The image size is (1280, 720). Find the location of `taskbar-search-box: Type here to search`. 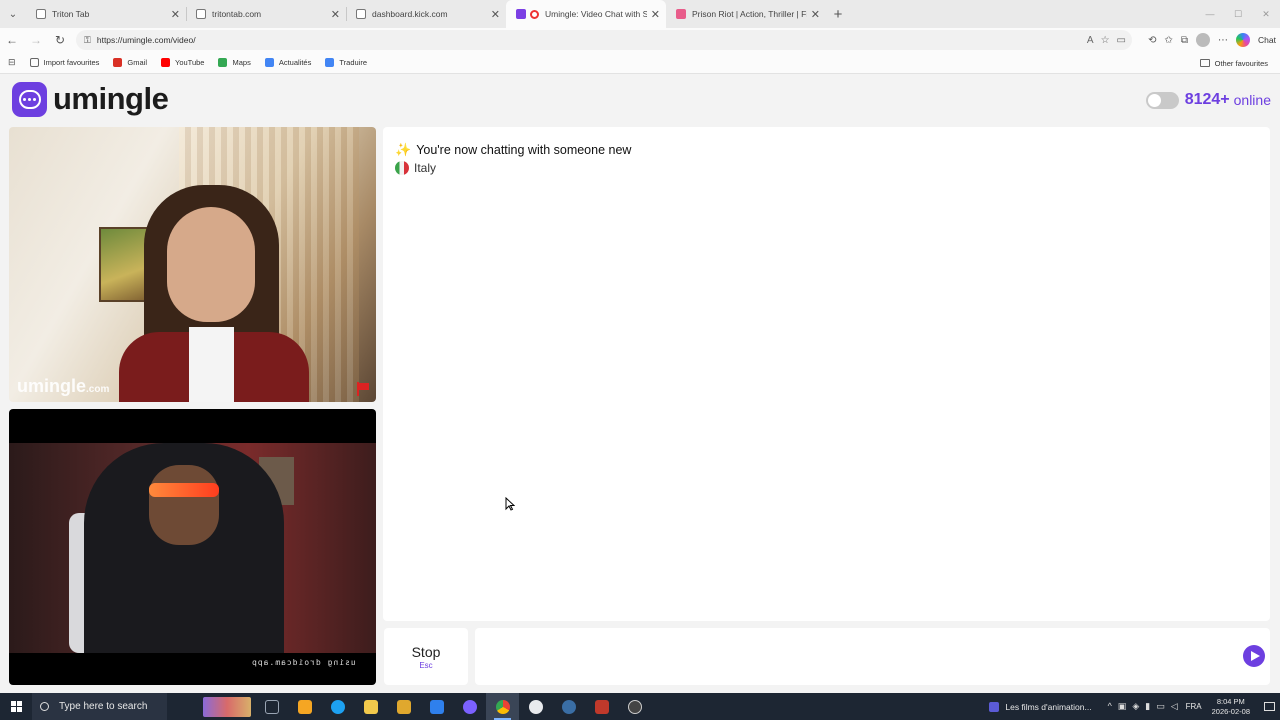

taskbar-search-box: Type here to search is located at coordinates (99, 706).